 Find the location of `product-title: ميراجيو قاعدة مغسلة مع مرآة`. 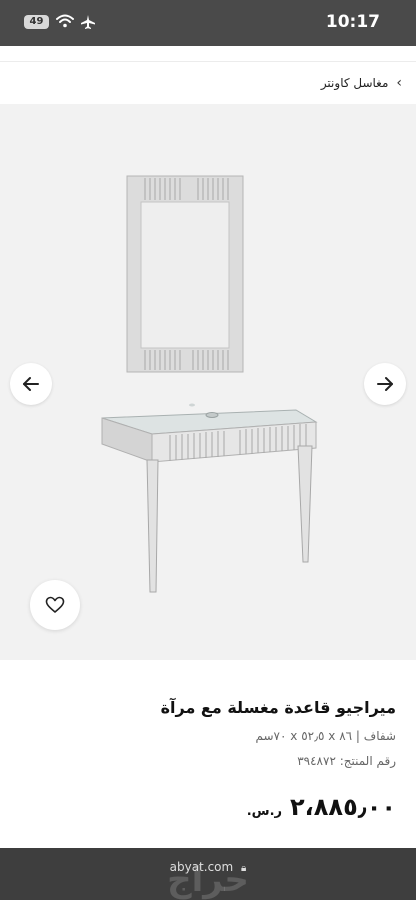

product-title: ميراجيو قاعدة مغسلة مع مرآة is located at coordinates (278, 707).